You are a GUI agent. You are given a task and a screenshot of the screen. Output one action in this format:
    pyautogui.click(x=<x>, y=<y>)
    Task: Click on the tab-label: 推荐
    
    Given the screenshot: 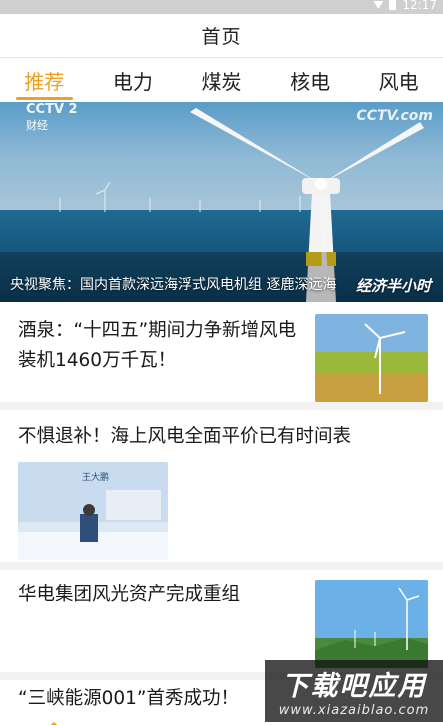 What is the action you would take?
    pyautogui.click(x=44, y=81)
    